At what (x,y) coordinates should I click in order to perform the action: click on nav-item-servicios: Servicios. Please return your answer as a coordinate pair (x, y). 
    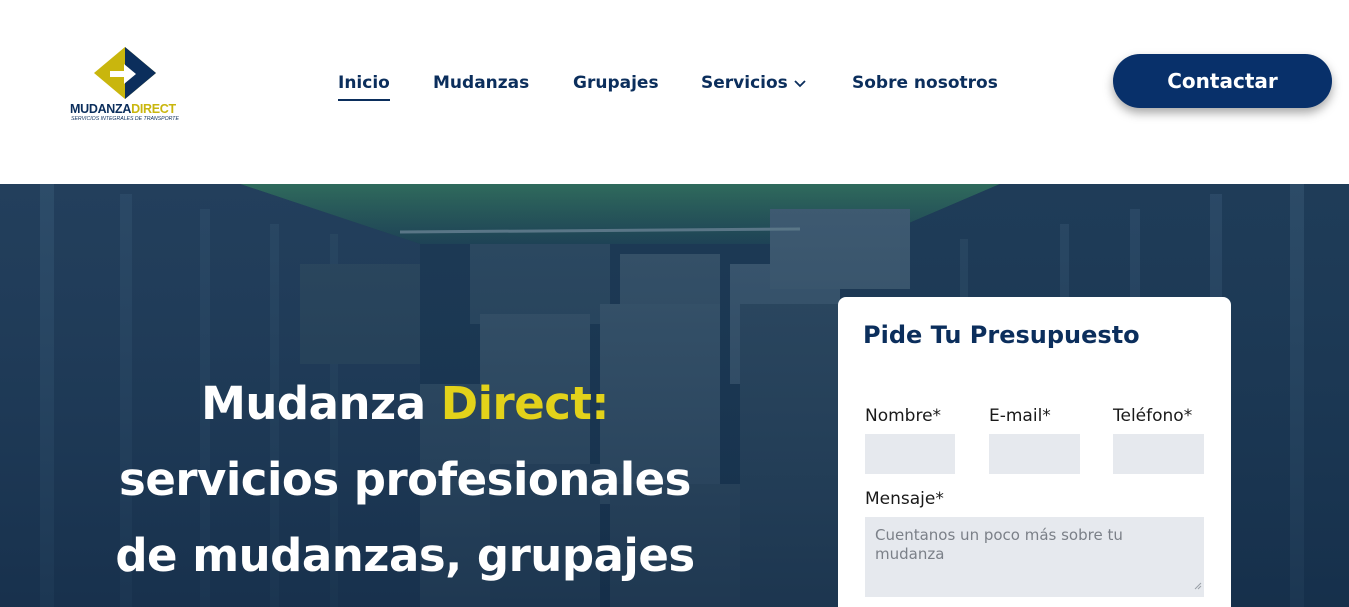
    Looking at the image, I should click on (753, 83).